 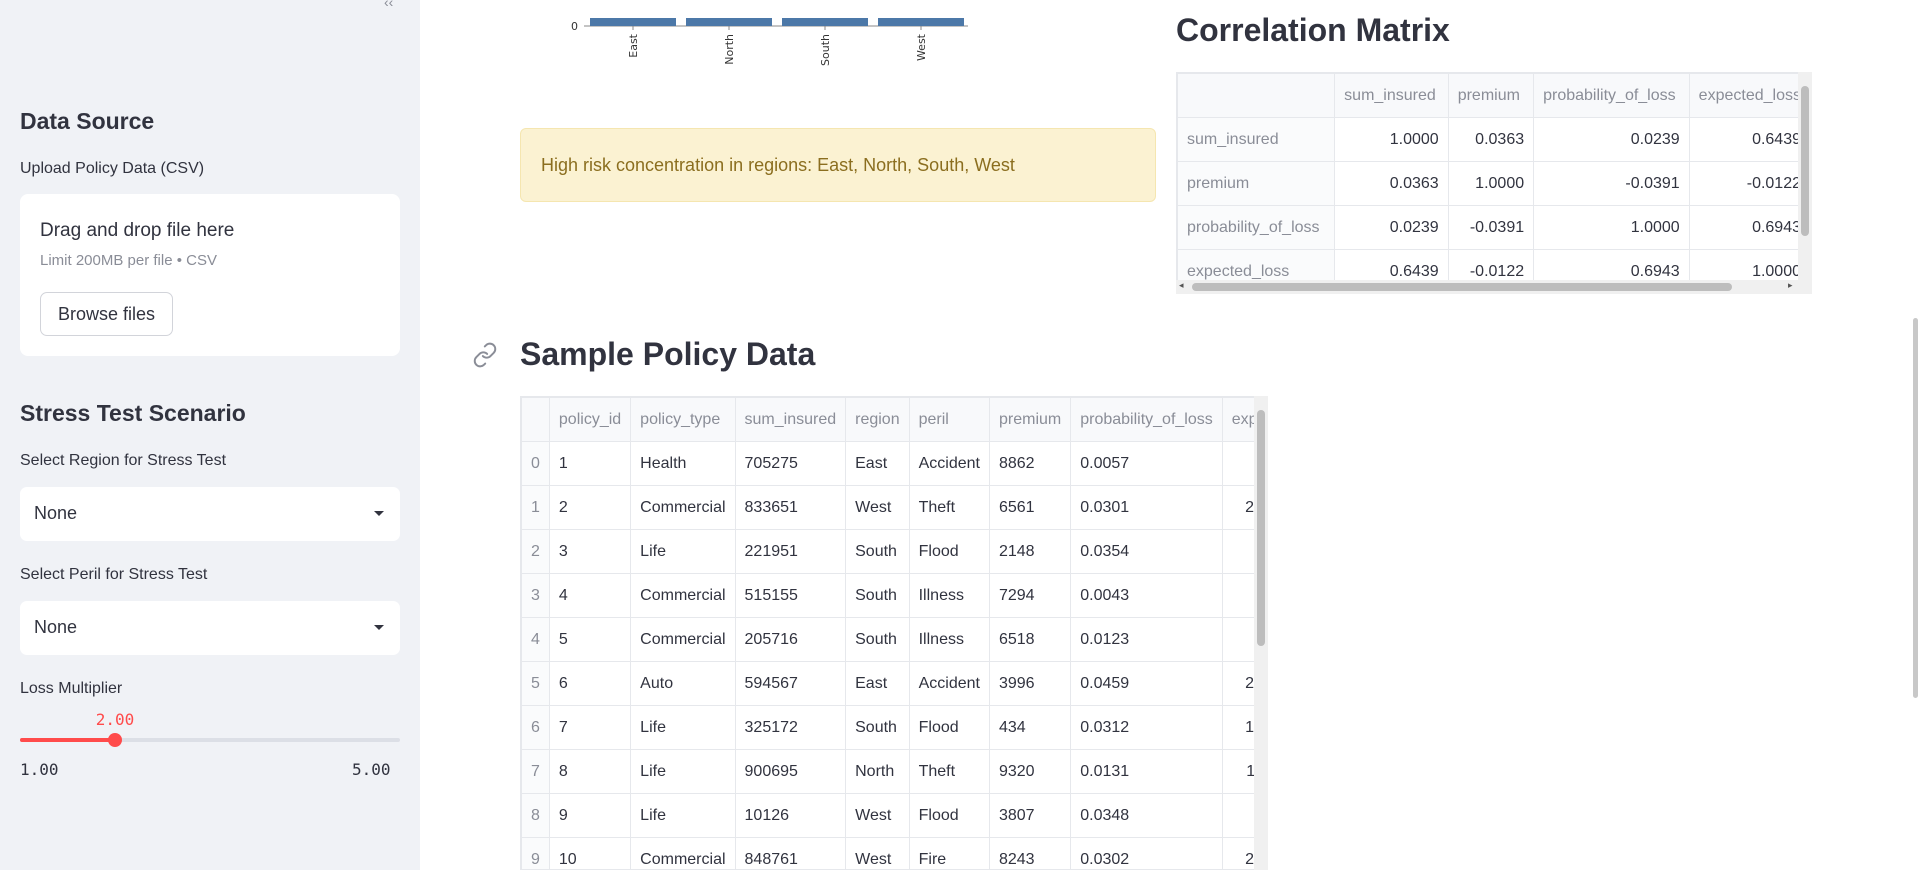 What do you see at coordinates (683, 463) in the screenshot?
I see `table-cell: Health` at bounding box center [683, 463].